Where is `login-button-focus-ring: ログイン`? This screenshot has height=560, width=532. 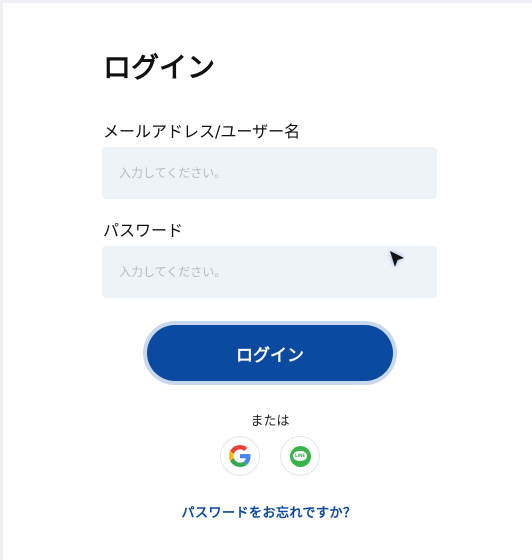 login-button-focus-ring: ログイン is located at coordinates (270, 353).